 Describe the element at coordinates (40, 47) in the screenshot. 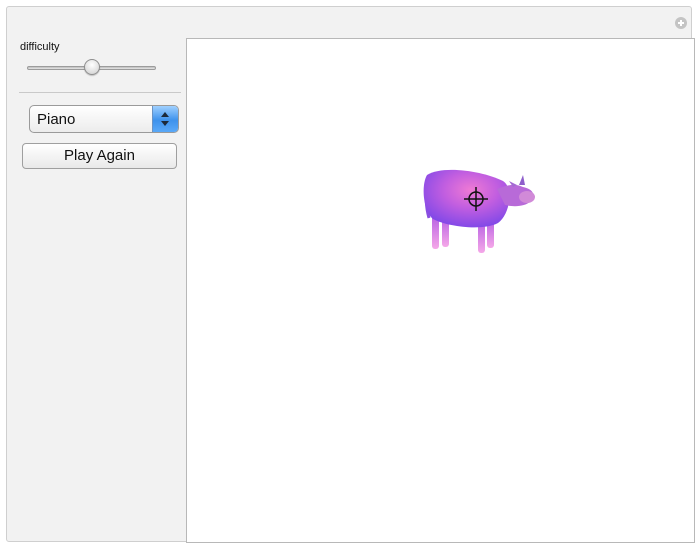

I see `difficulty-label: difficulty` at that location.